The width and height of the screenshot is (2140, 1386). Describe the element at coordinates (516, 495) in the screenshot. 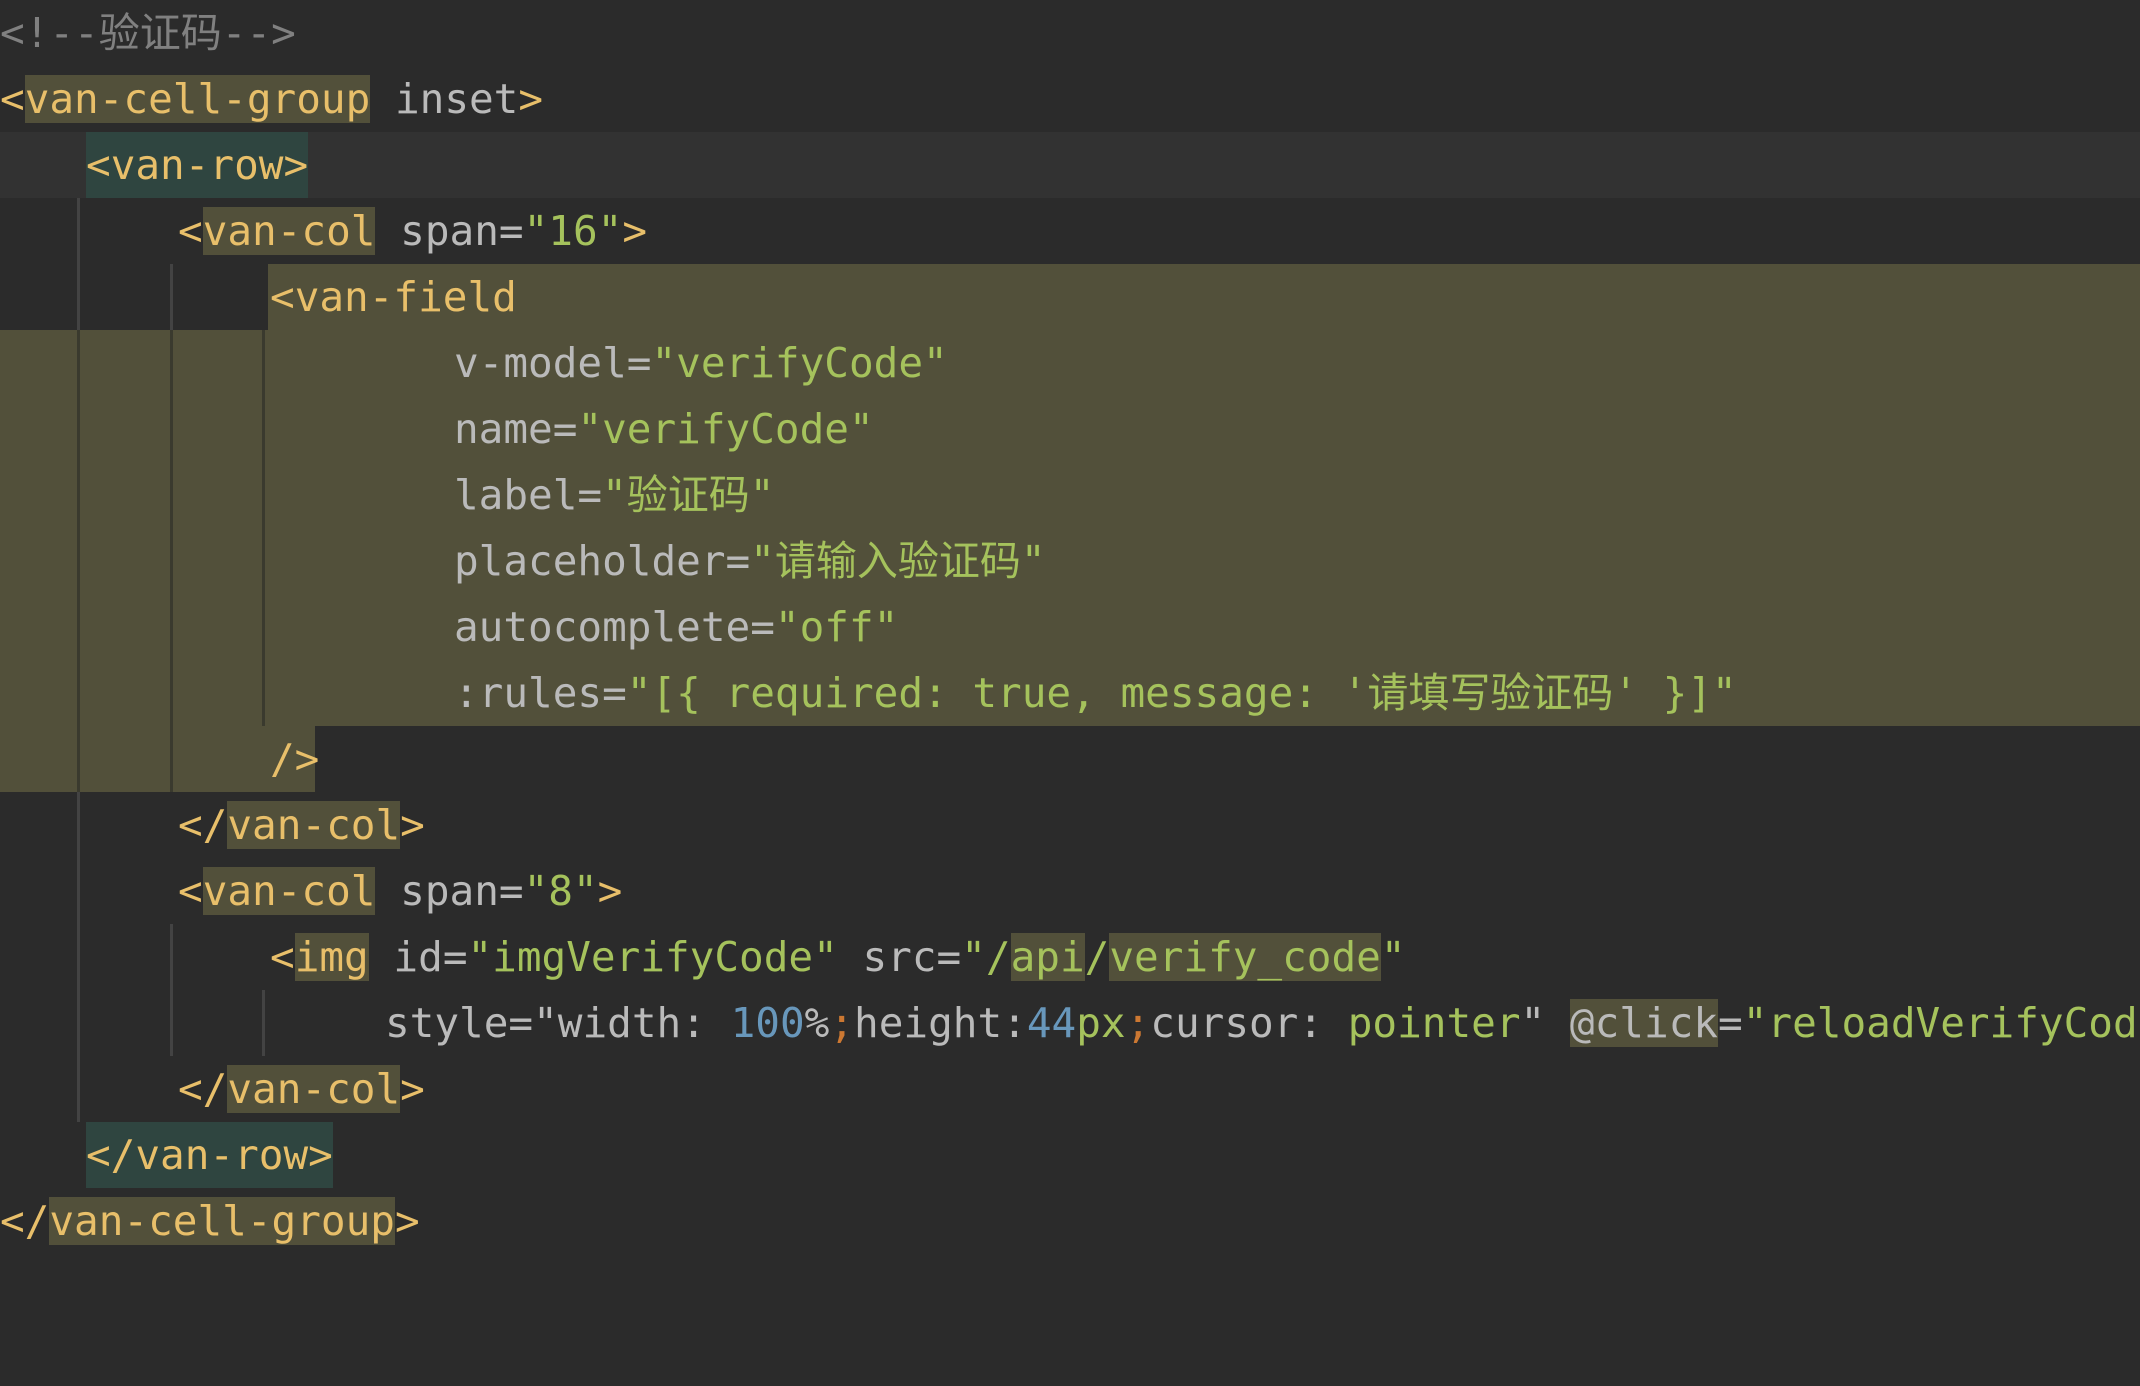

I see `attribute-name: label` at that location.